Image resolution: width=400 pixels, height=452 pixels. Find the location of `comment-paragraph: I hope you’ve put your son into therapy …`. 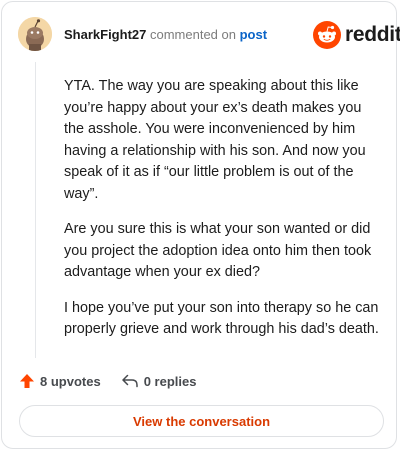

comment-paragraph: I hope you’ve put your son into therapy … is located at coordinates (221, 318).